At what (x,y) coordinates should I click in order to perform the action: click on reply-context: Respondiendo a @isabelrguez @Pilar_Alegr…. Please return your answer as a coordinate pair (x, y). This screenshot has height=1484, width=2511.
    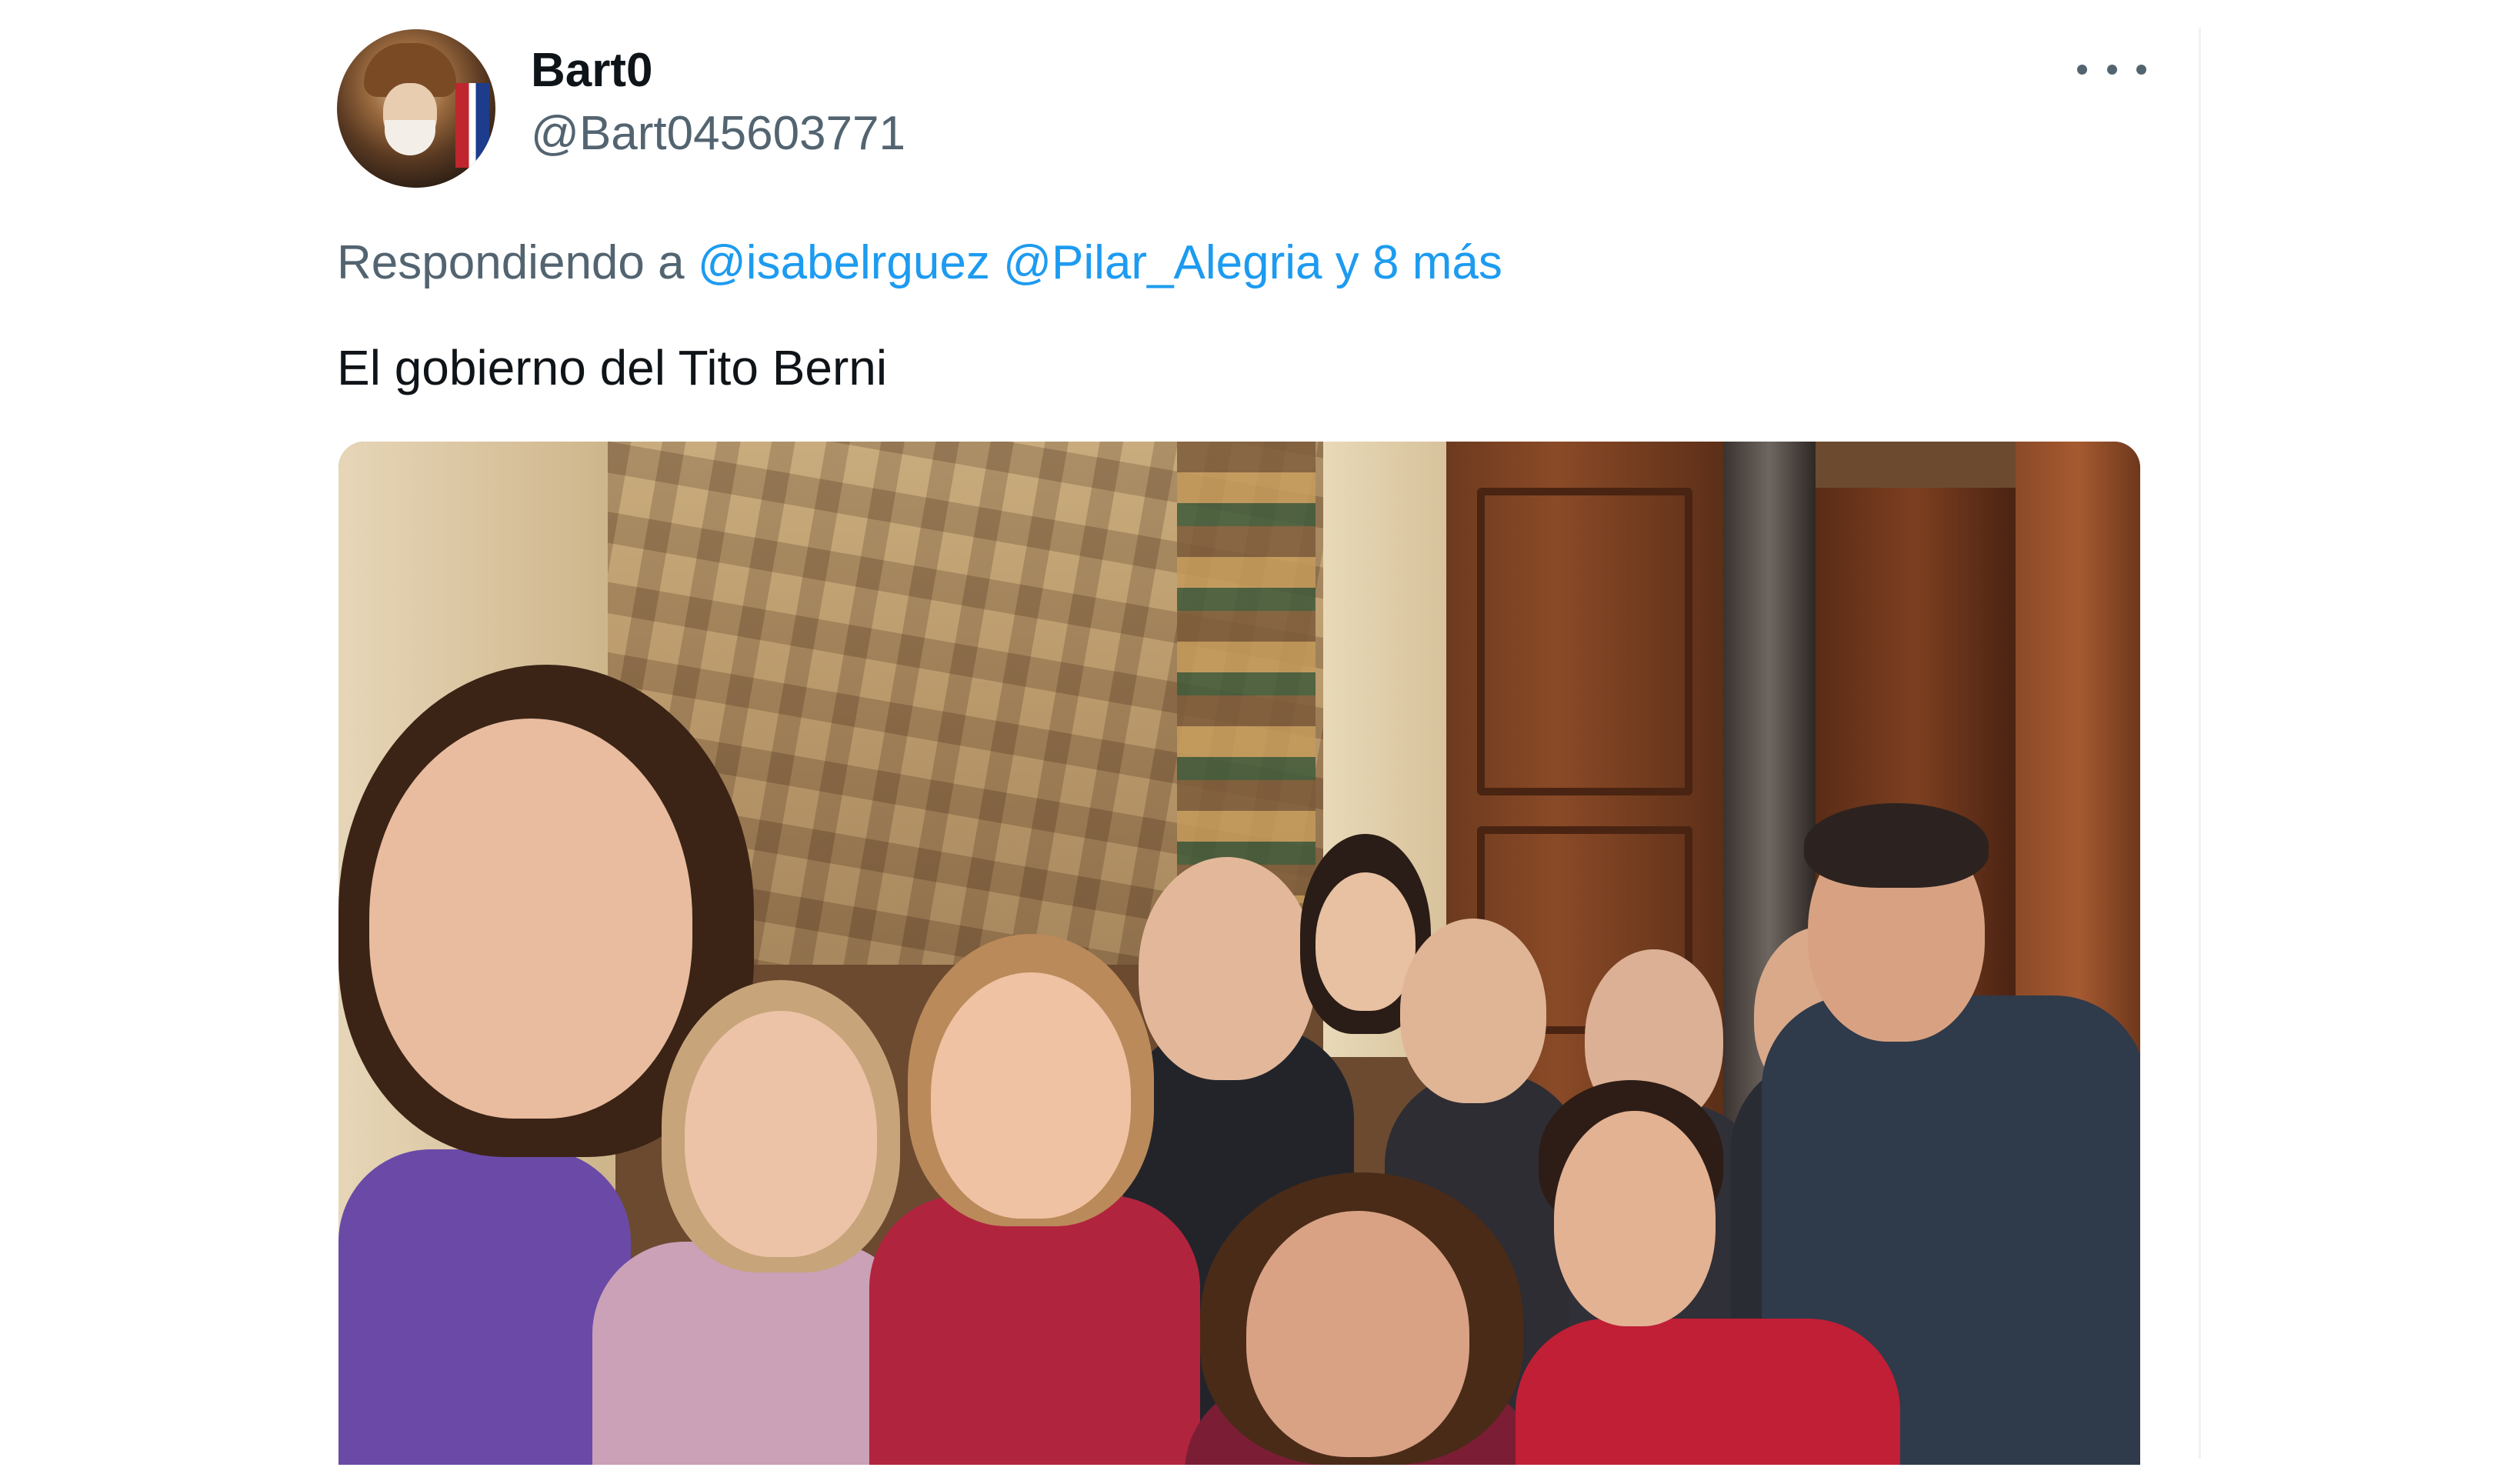
    Looking at the image, I should click on (919, 263).